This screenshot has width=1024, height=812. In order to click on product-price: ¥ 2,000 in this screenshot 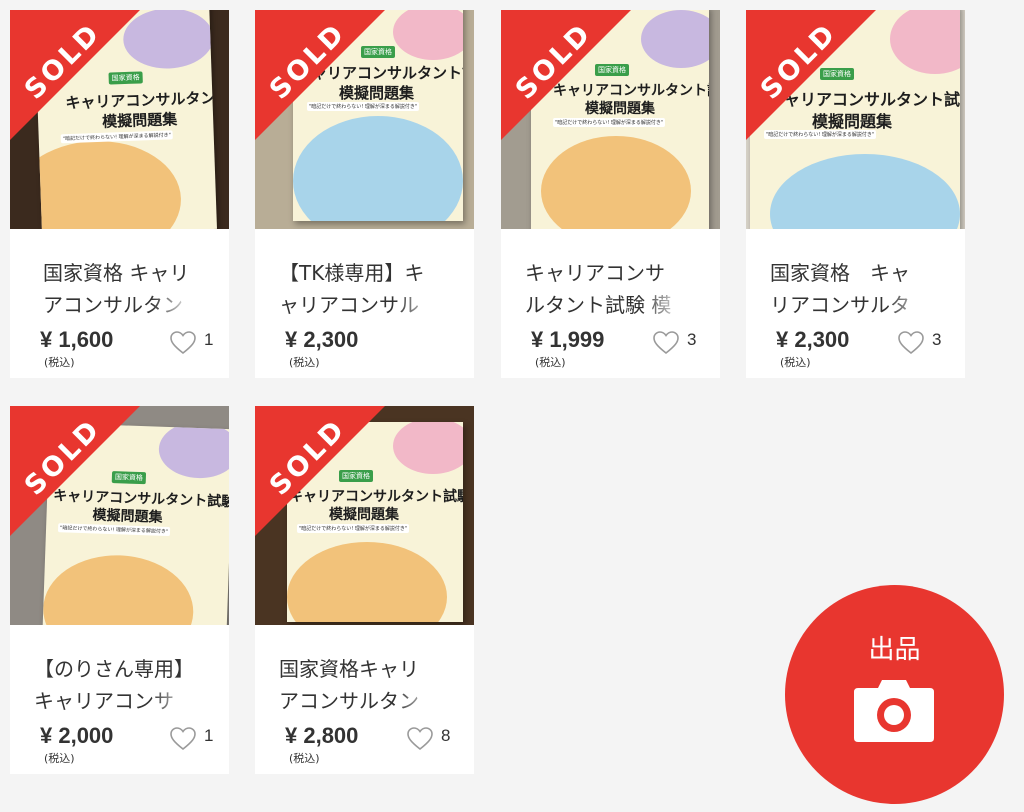, I will do `click(77, 735)`.